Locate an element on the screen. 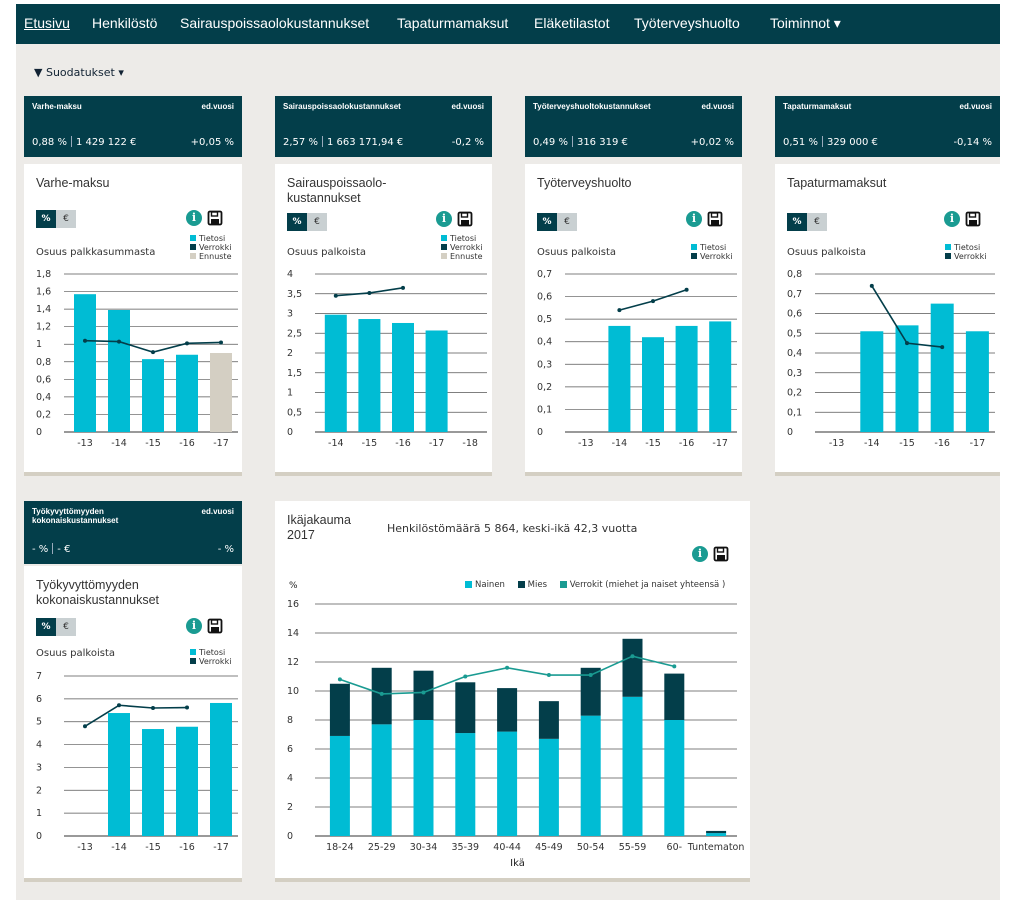  nav-tyoterveyshuolto: Työterveyshuolto is located at coordinates (687, 23).